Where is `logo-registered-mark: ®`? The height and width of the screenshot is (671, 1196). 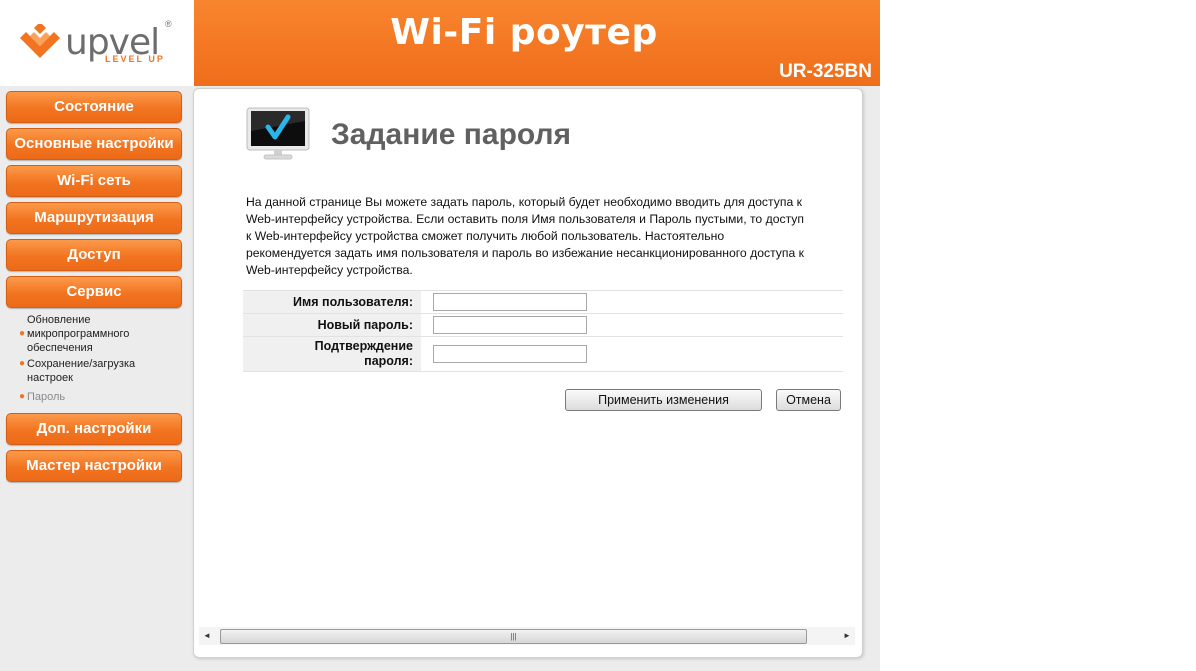
logo-registered-mark: ® is located at coordinates (168, 24).